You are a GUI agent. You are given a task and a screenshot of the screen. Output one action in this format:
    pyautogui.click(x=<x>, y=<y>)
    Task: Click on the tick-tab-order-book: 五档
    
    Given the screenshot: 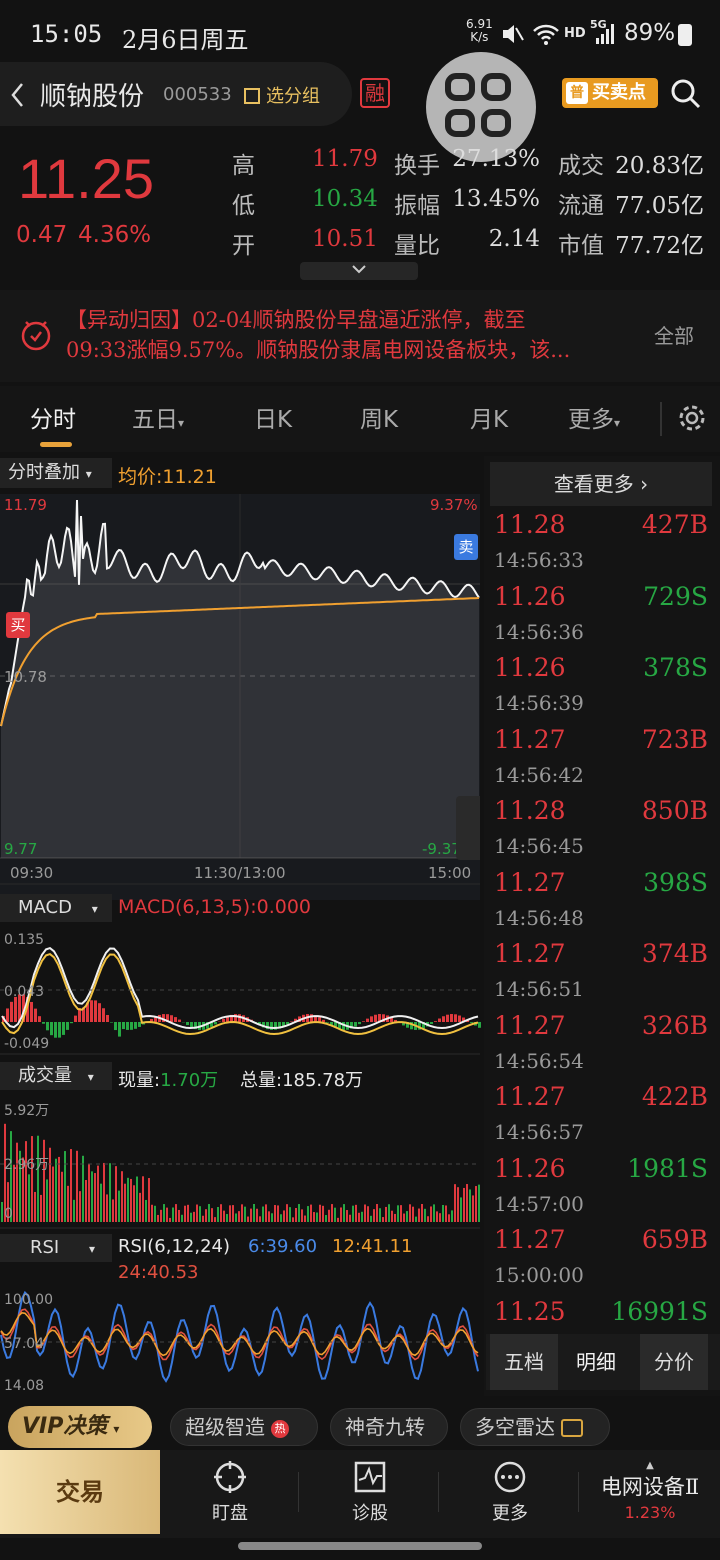 What is the action you would take?
    pyautogui.click(x=524, y=1362)
    